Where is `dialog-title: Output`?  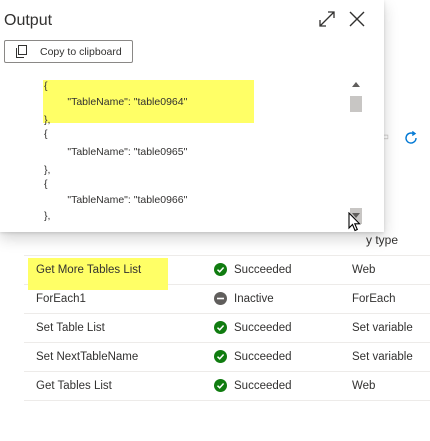
dialog-title: Output is located at coordinates (28, 20).